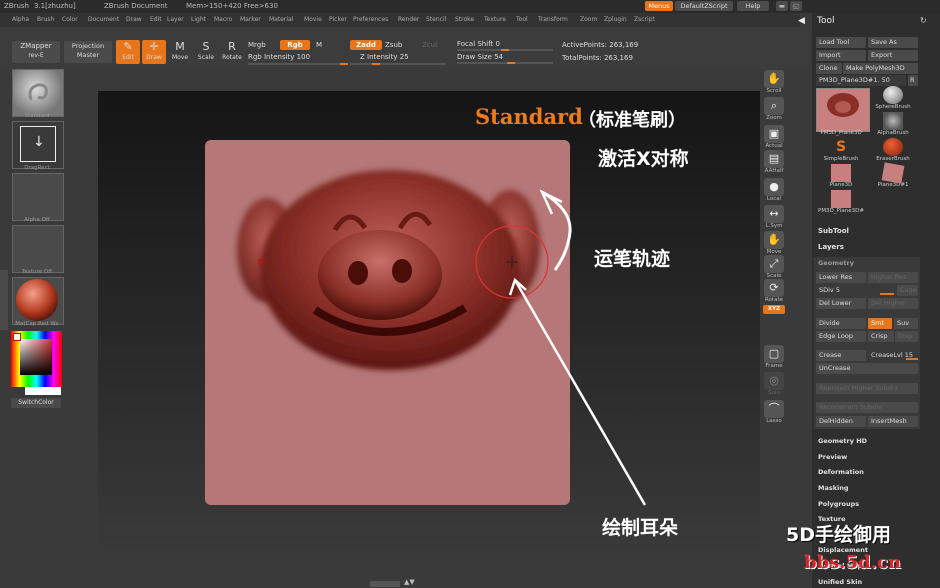 This screenshot has height=588, width=940. What do you see at coordinates (553, 20) in the screenshot?
I see `menu-transform: Transform` at bounding box center [553, 20].